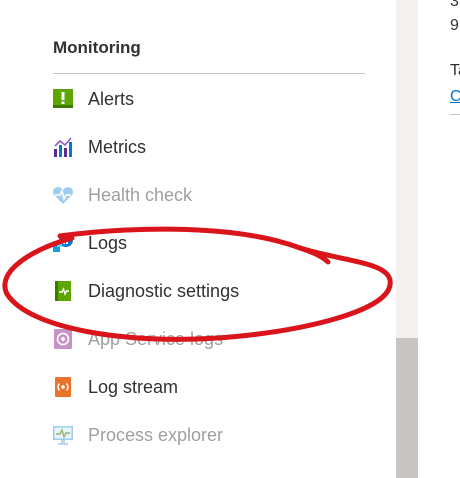  I want to click on metrics-icon, so click(63, 147).